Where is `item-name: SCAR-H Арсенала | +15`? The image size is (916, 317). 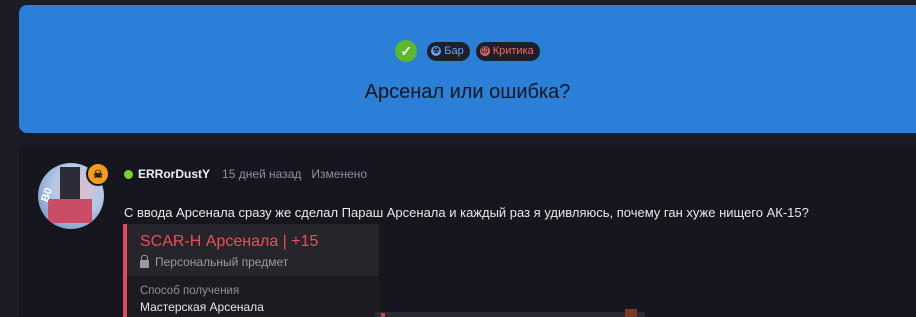
item-name: SCAR-H Арсенала | +15 is located at coordinates (229, 241).